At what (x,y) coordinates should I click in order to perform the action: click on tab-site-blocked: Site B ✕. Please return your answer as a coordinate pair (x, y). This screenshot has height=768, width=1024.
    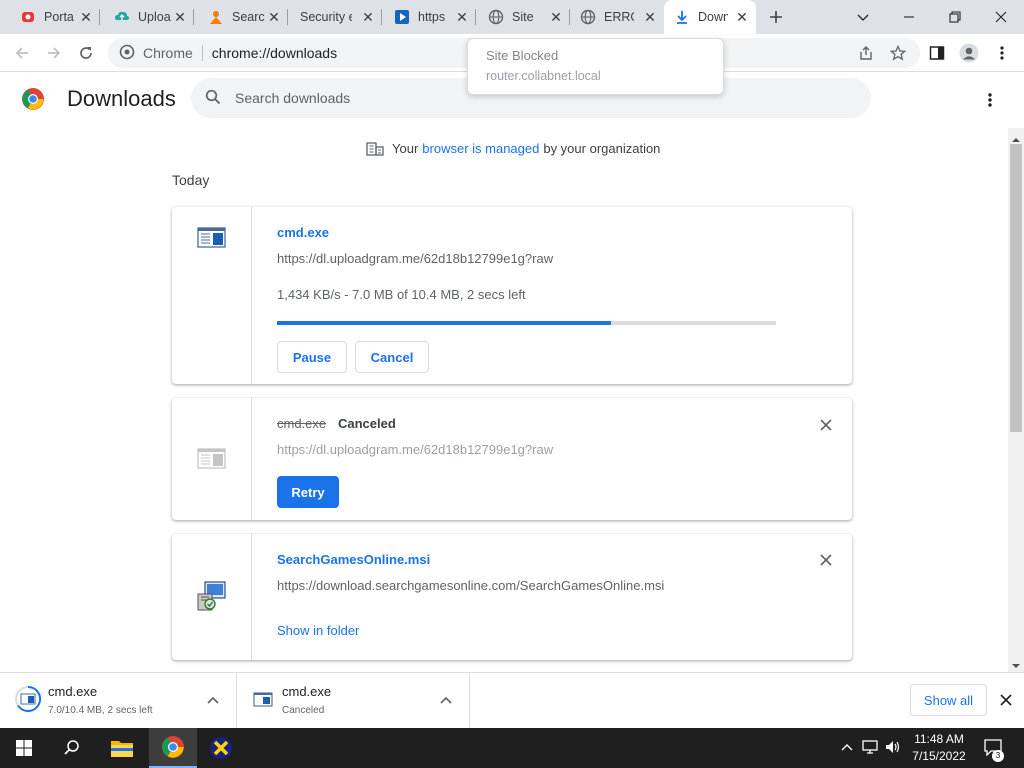
    Looking at the image, I should click on (523, 17).